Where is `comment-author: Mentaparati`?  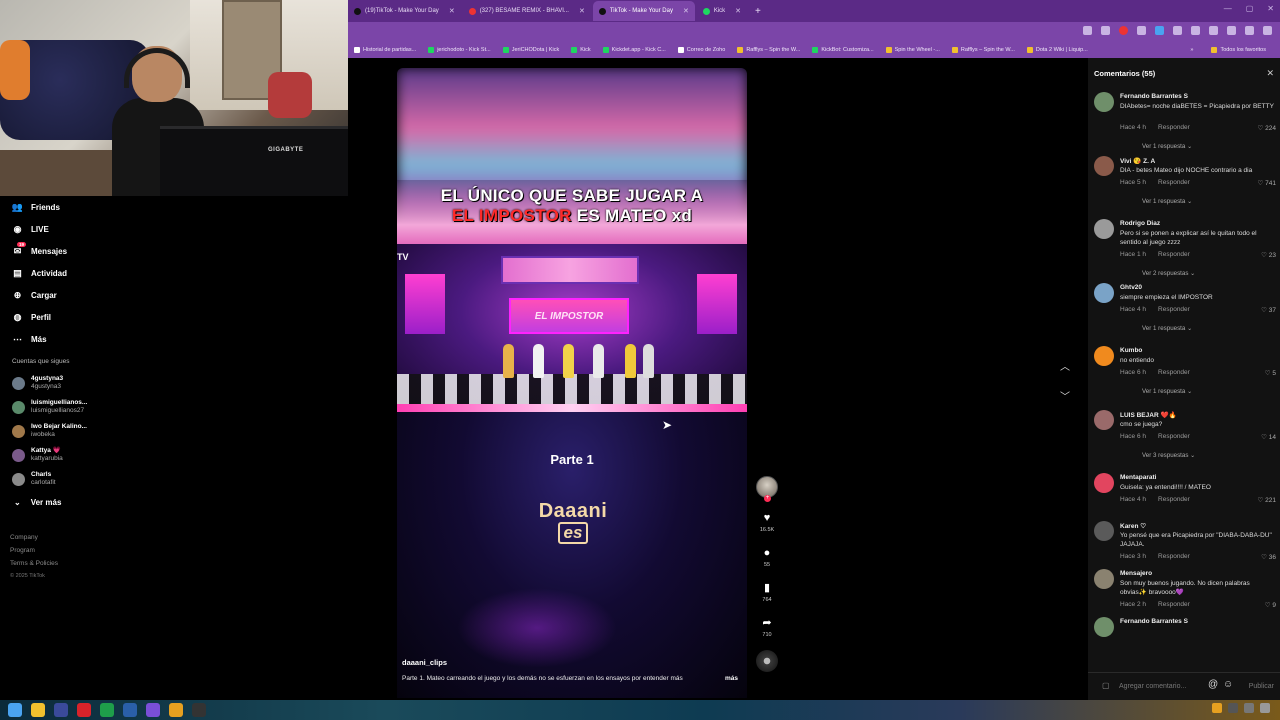
comment-author: Mentaparati is located at coordinates (1138, 477).